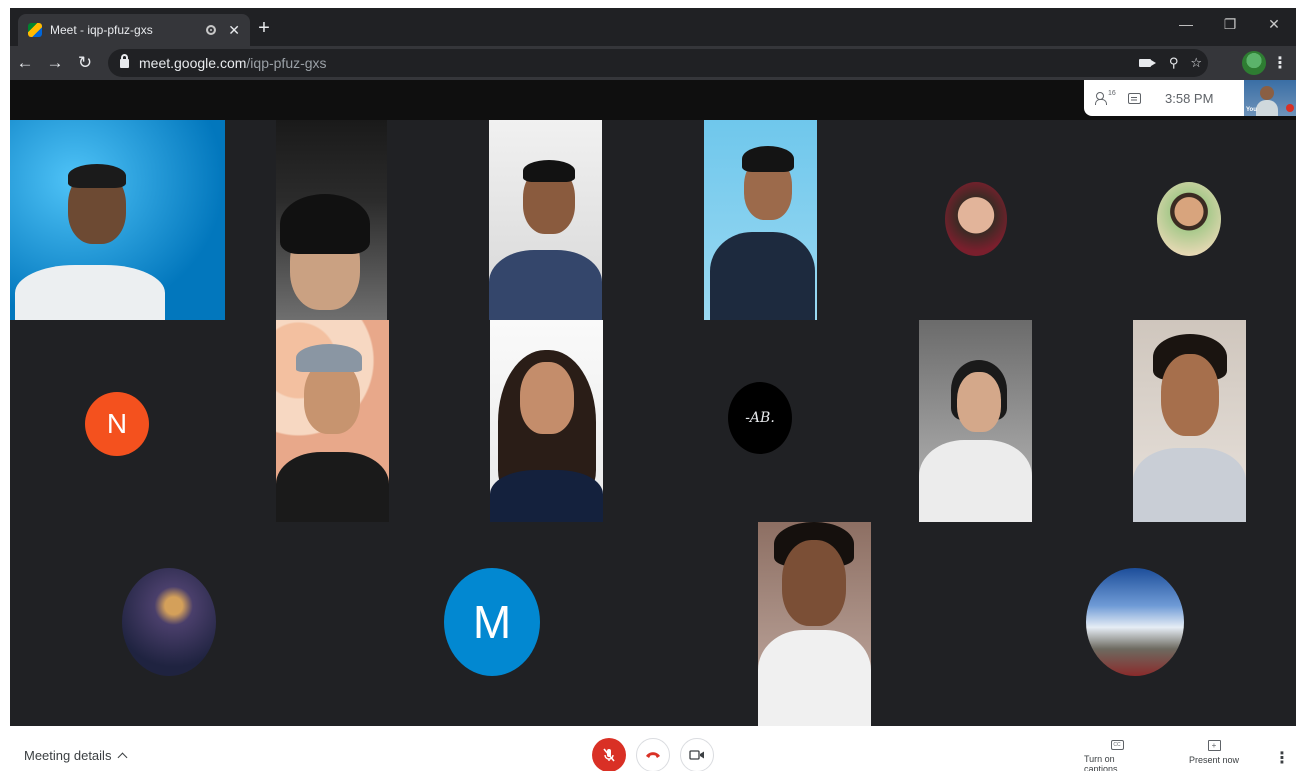 The height and width of the screenshot is (771, 1296). Describe the element at coordinates (264, 28) in the screenshot. I see `new-tab-icon: +` at that location.